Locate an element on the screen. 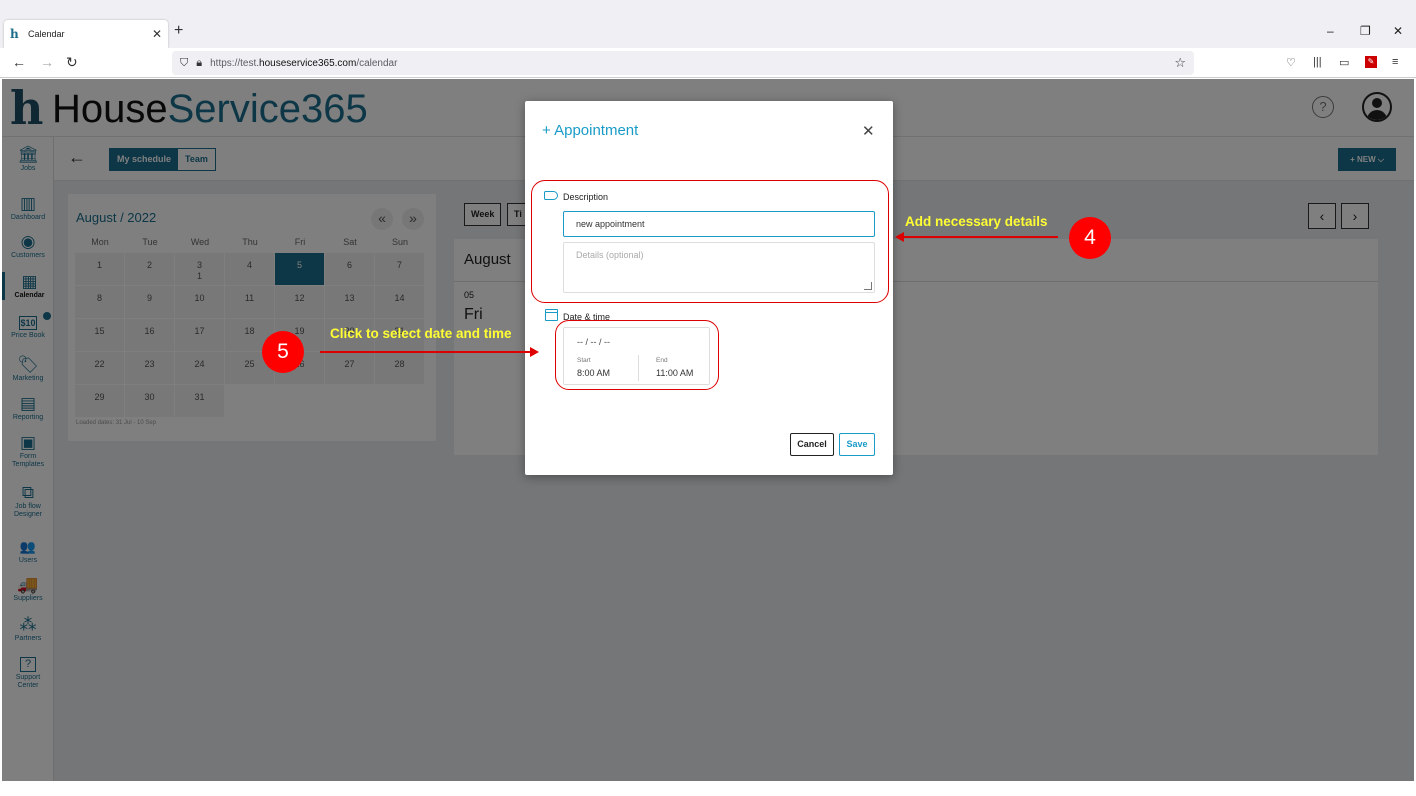  window-close-icon: ✕ is located at coordinates (1398, 31).